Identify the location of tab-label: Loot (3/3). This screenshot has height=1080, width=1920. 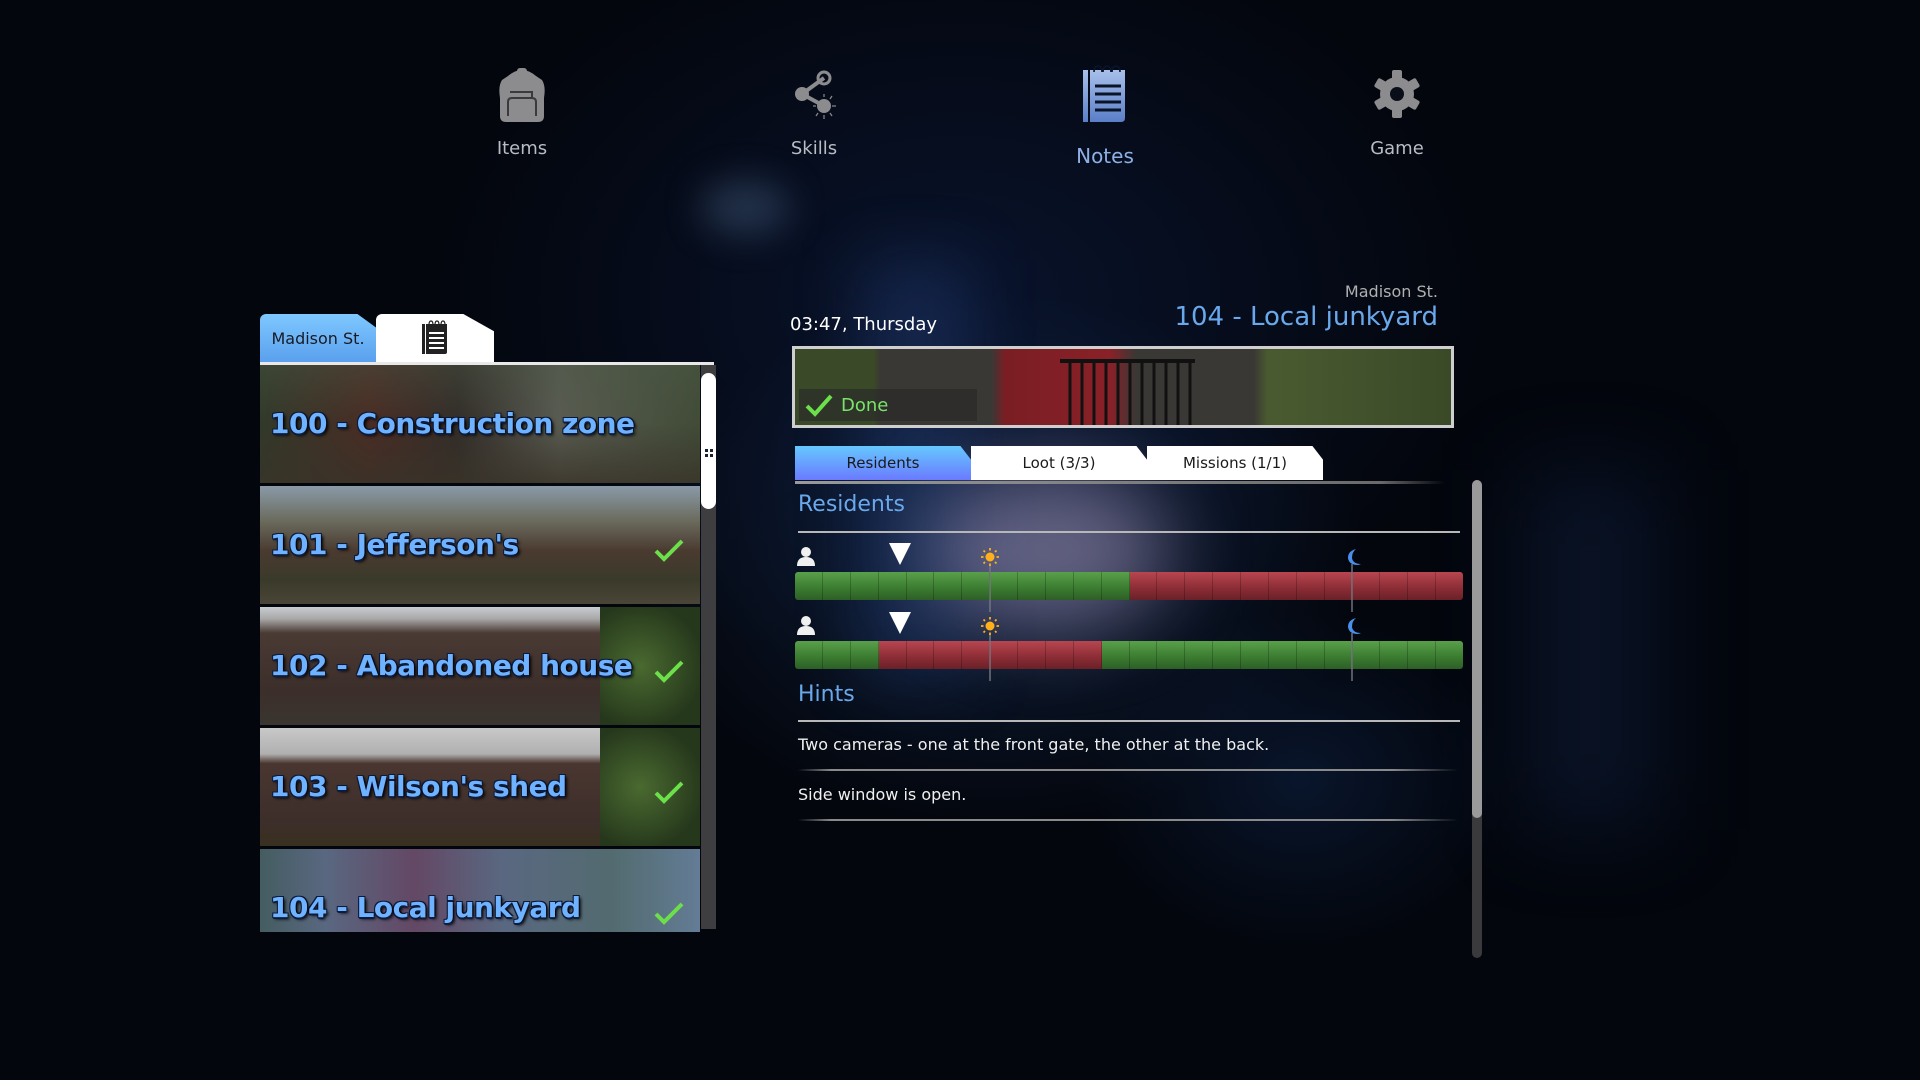
(1059, 463).